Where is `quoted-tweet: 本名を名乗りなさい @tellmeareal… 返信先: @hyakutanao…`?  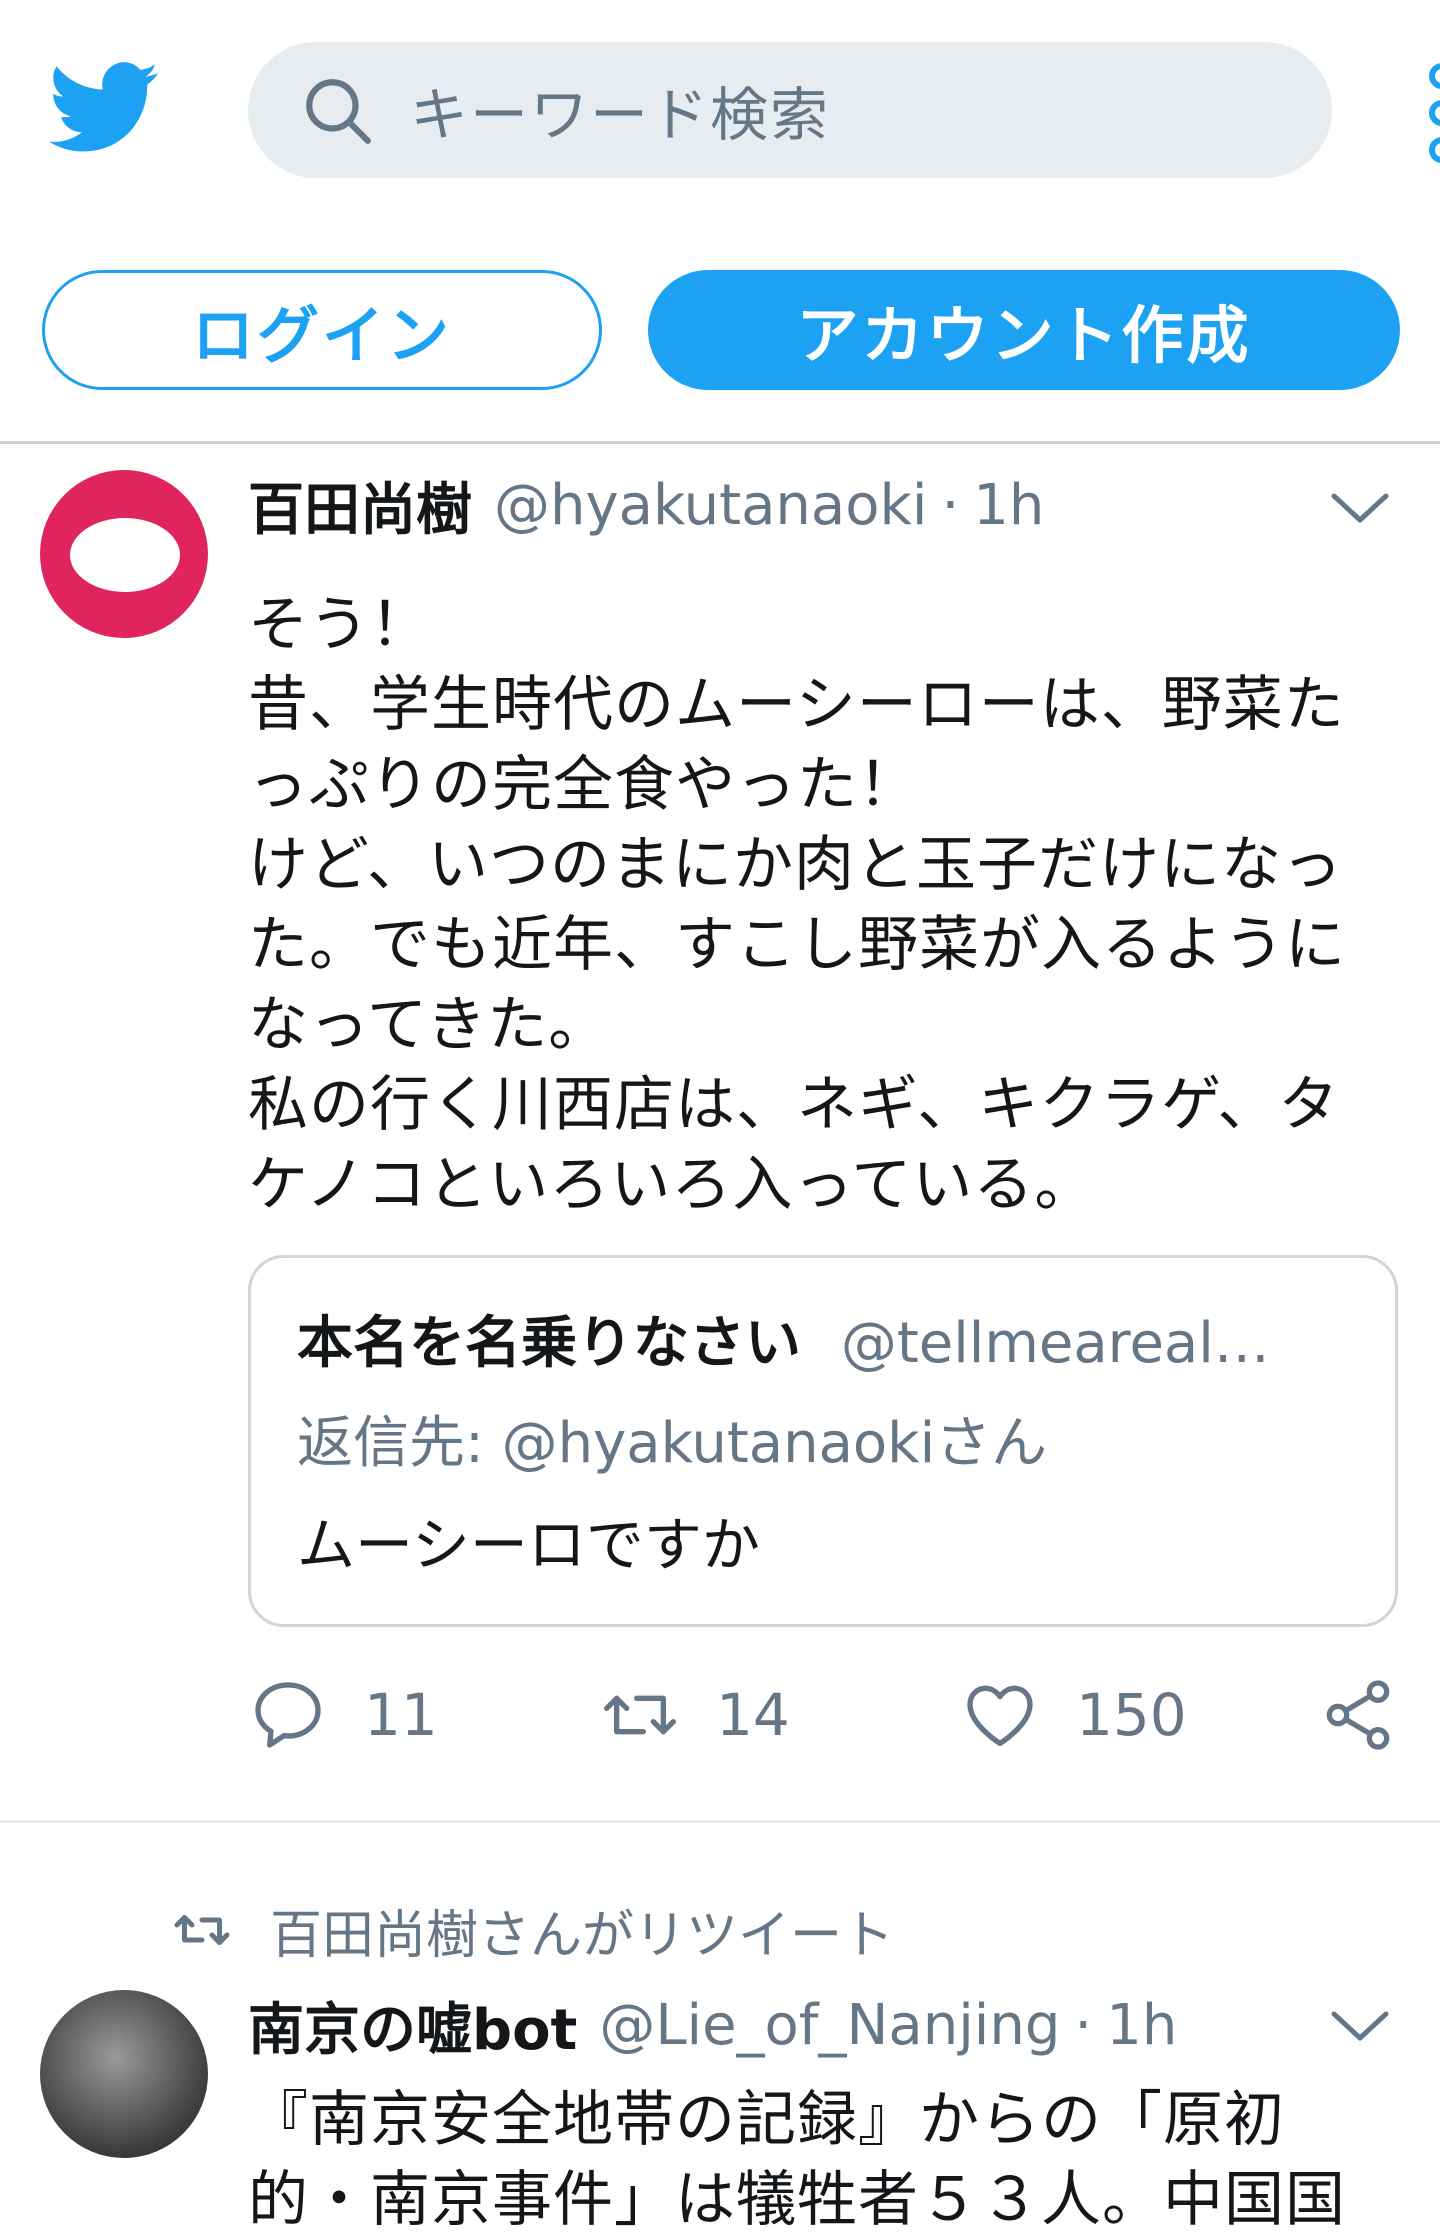
quoted-tweet: 本名を名乗りなさい @tellmeareal… 返信先: @hyakutanao… is located at coordinates (823, 1441).